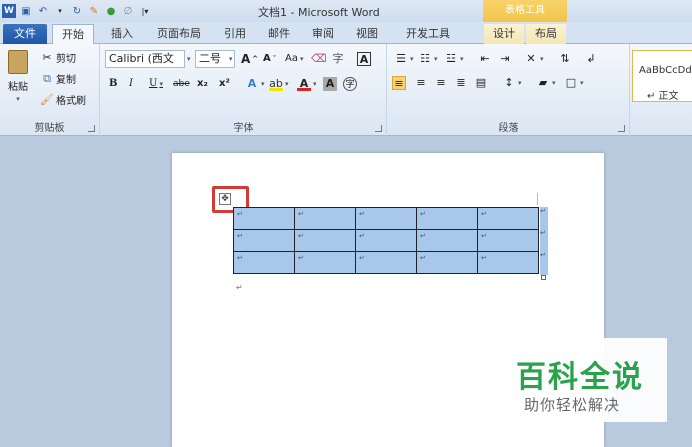 The image size is (692, 447). Describe the element at coordinates (543, 211) in the screenshot. I see `row-end-mark: ↵` at that location.